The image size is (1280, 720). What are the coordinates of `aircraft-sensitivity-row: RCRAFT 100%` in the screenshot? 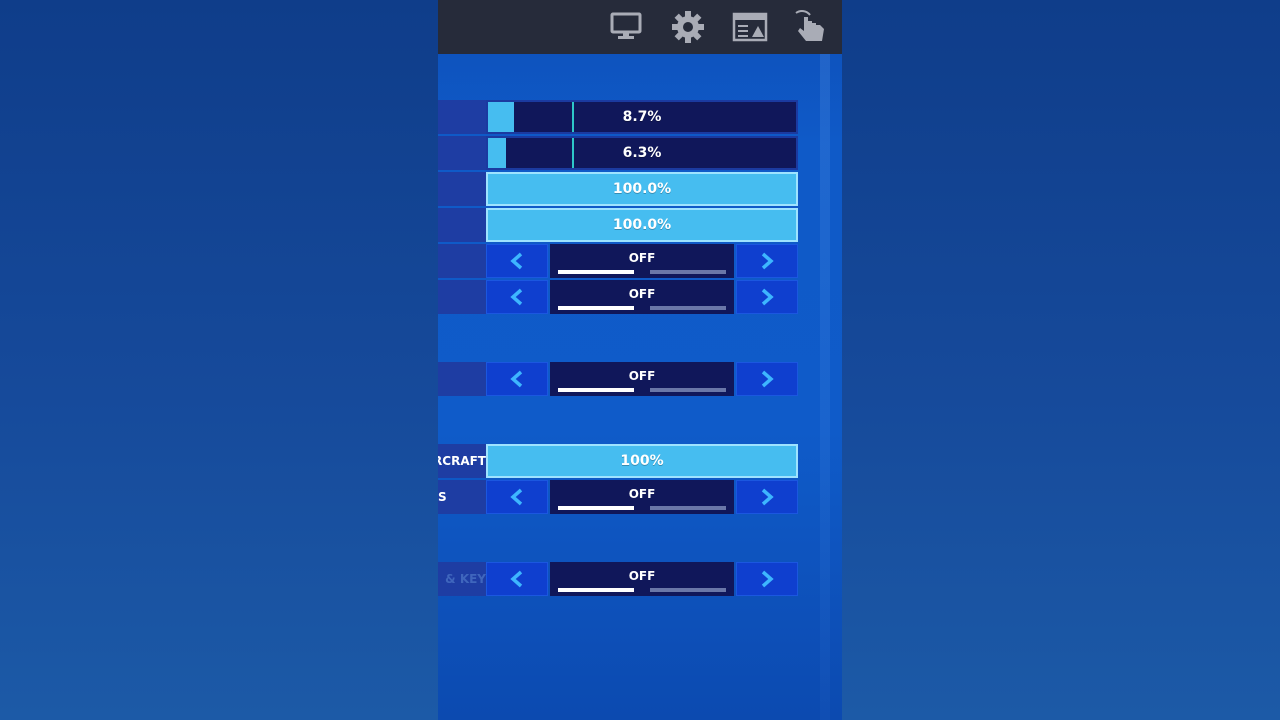 It's located at (640, 461).